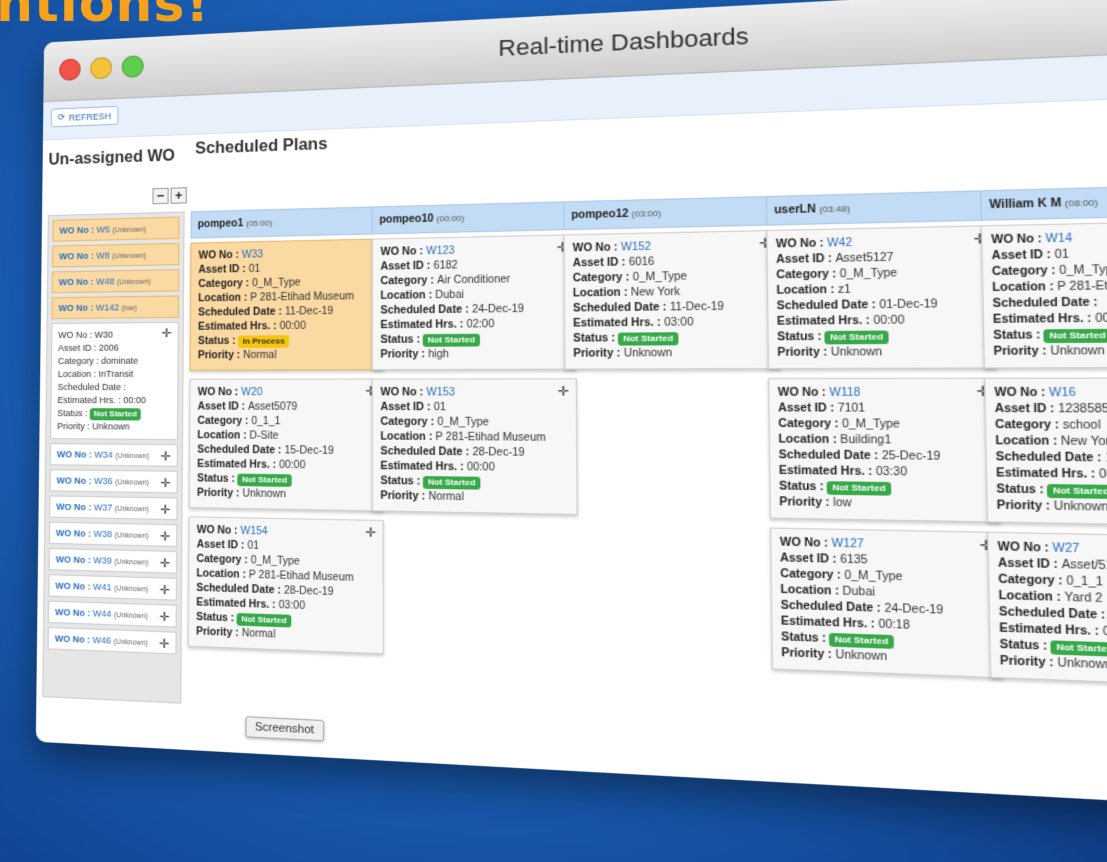  What do you see at coordinates (112, 587) in the screenshot?
I see `unassigned-item: WO No : W41 (Unknown) ✛` at bounding box center [112, 587].